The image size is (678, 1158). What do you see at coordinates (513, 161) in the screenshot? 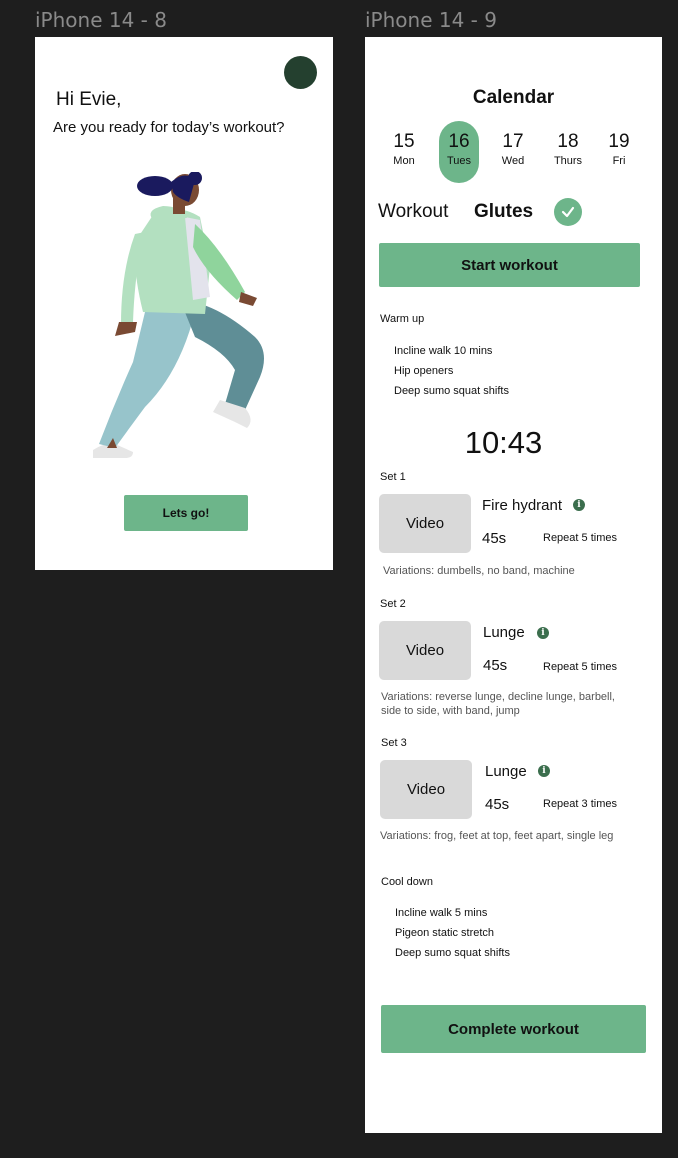
I see `day-name: Wed` at bounding box center [513, 161].